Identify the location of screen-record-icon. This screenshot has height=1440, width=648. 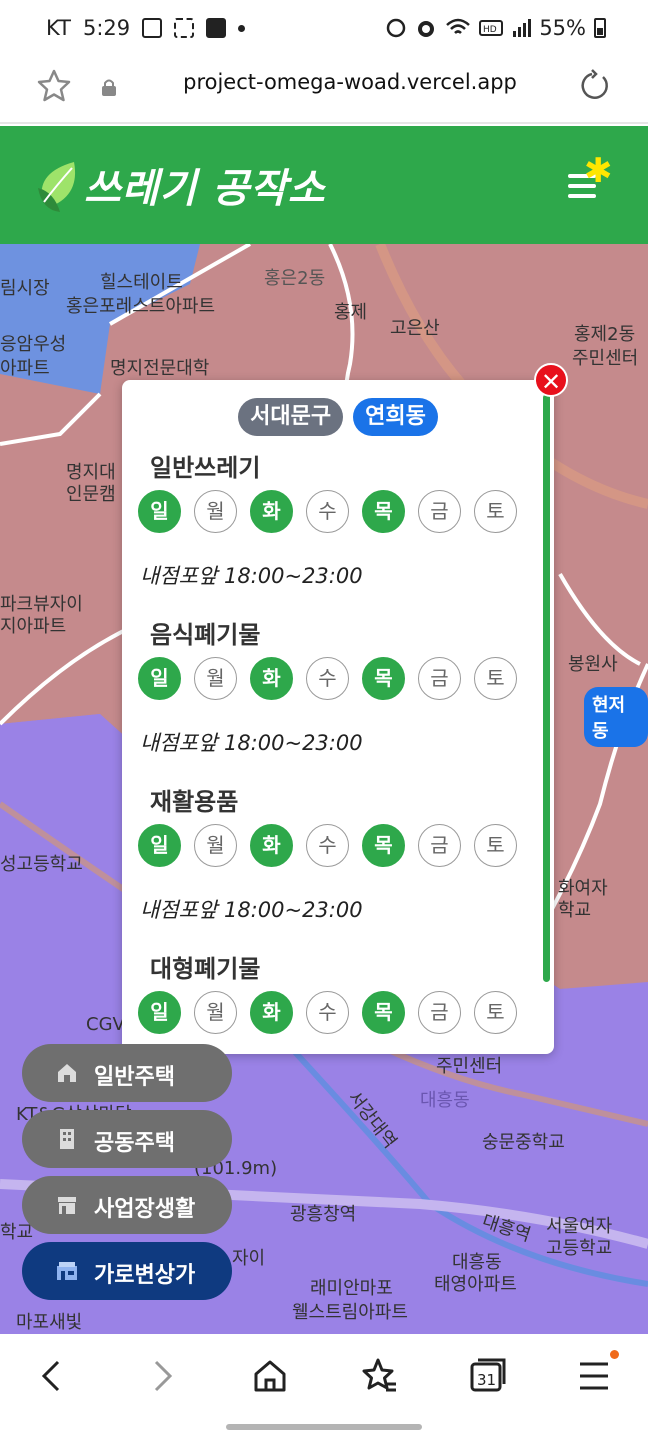
(184, 28).